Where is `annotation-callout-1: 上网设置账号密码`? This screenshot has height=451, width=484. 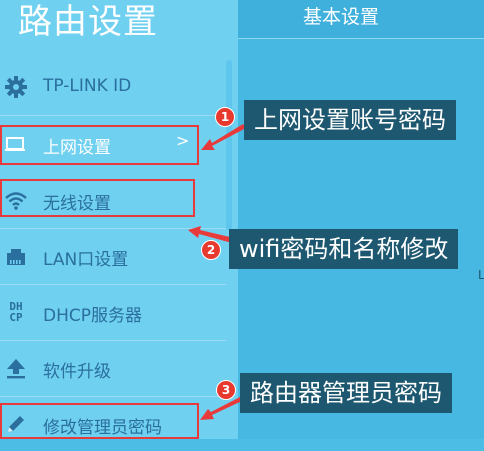 annotation-callout-1: 上网设置账号密码 is located at coordinates (350, 120).